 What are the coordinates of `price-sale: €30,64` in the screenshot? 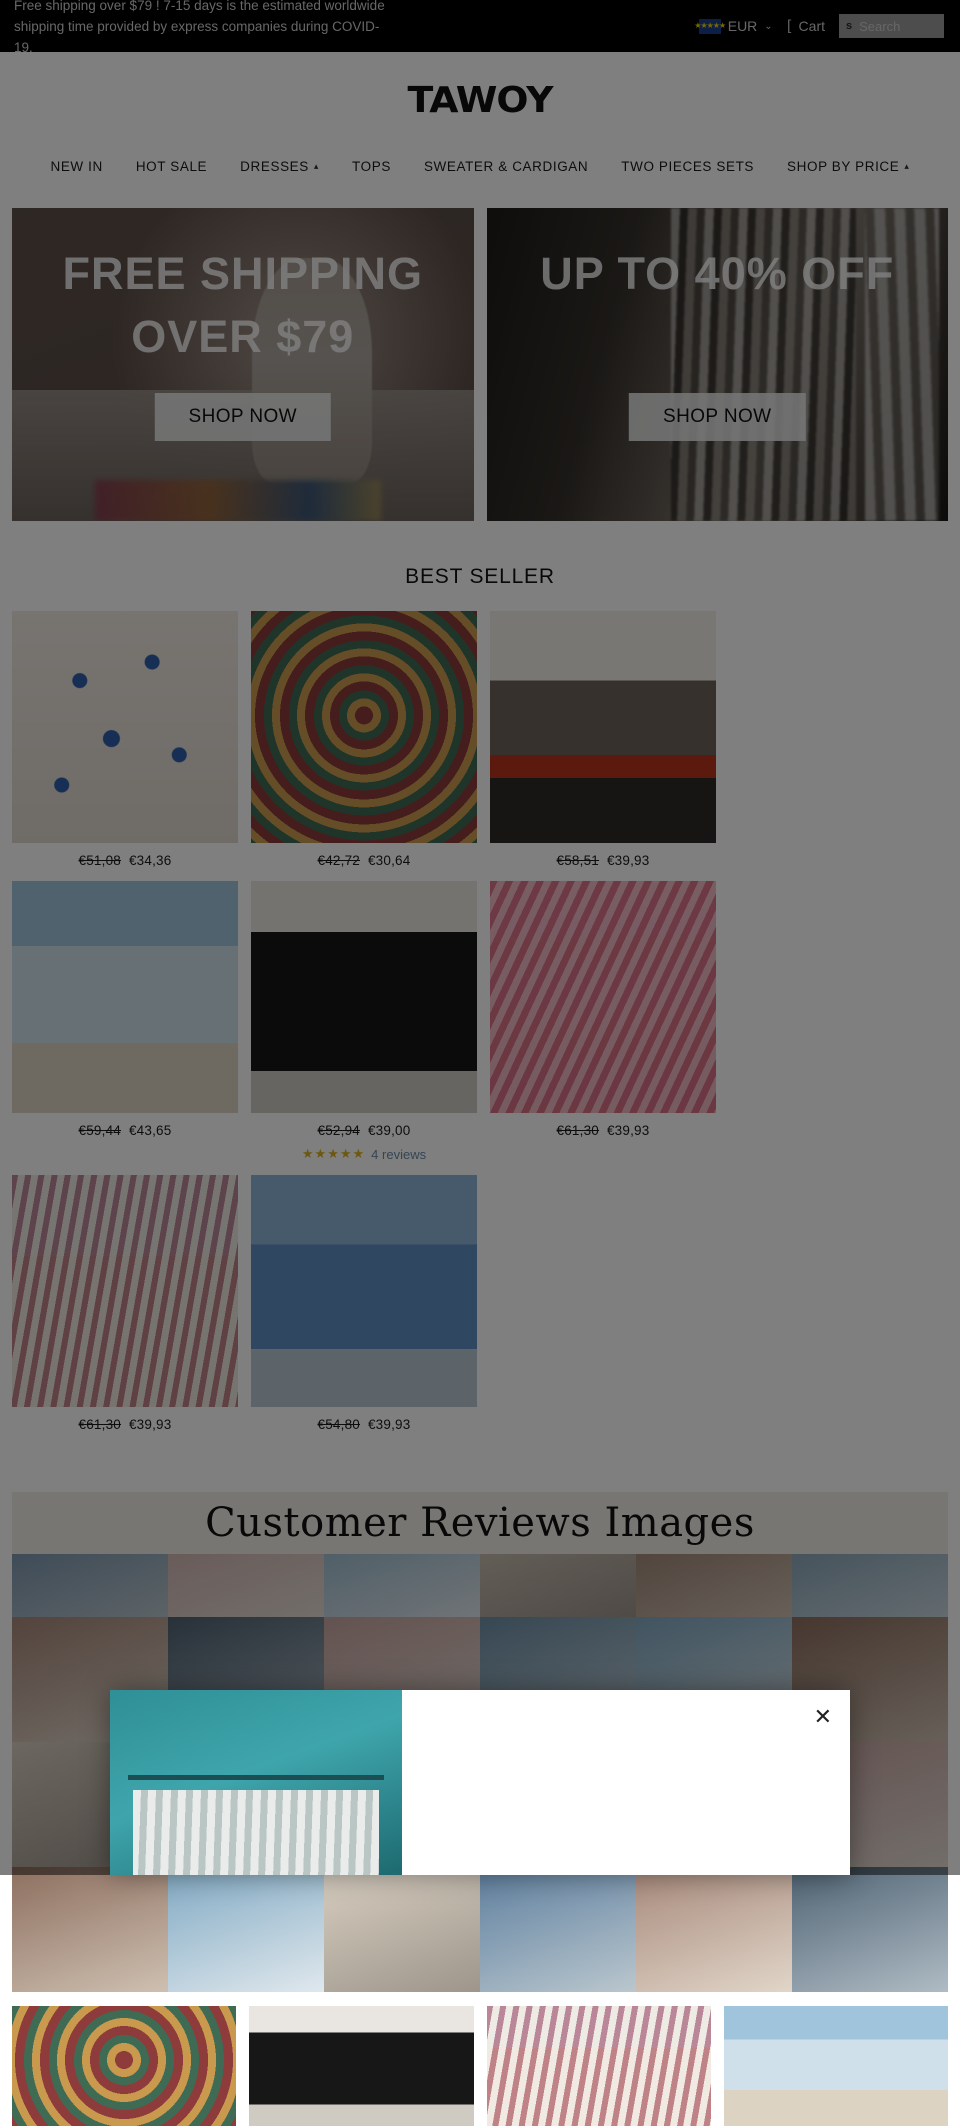 It's located at (389, 860).